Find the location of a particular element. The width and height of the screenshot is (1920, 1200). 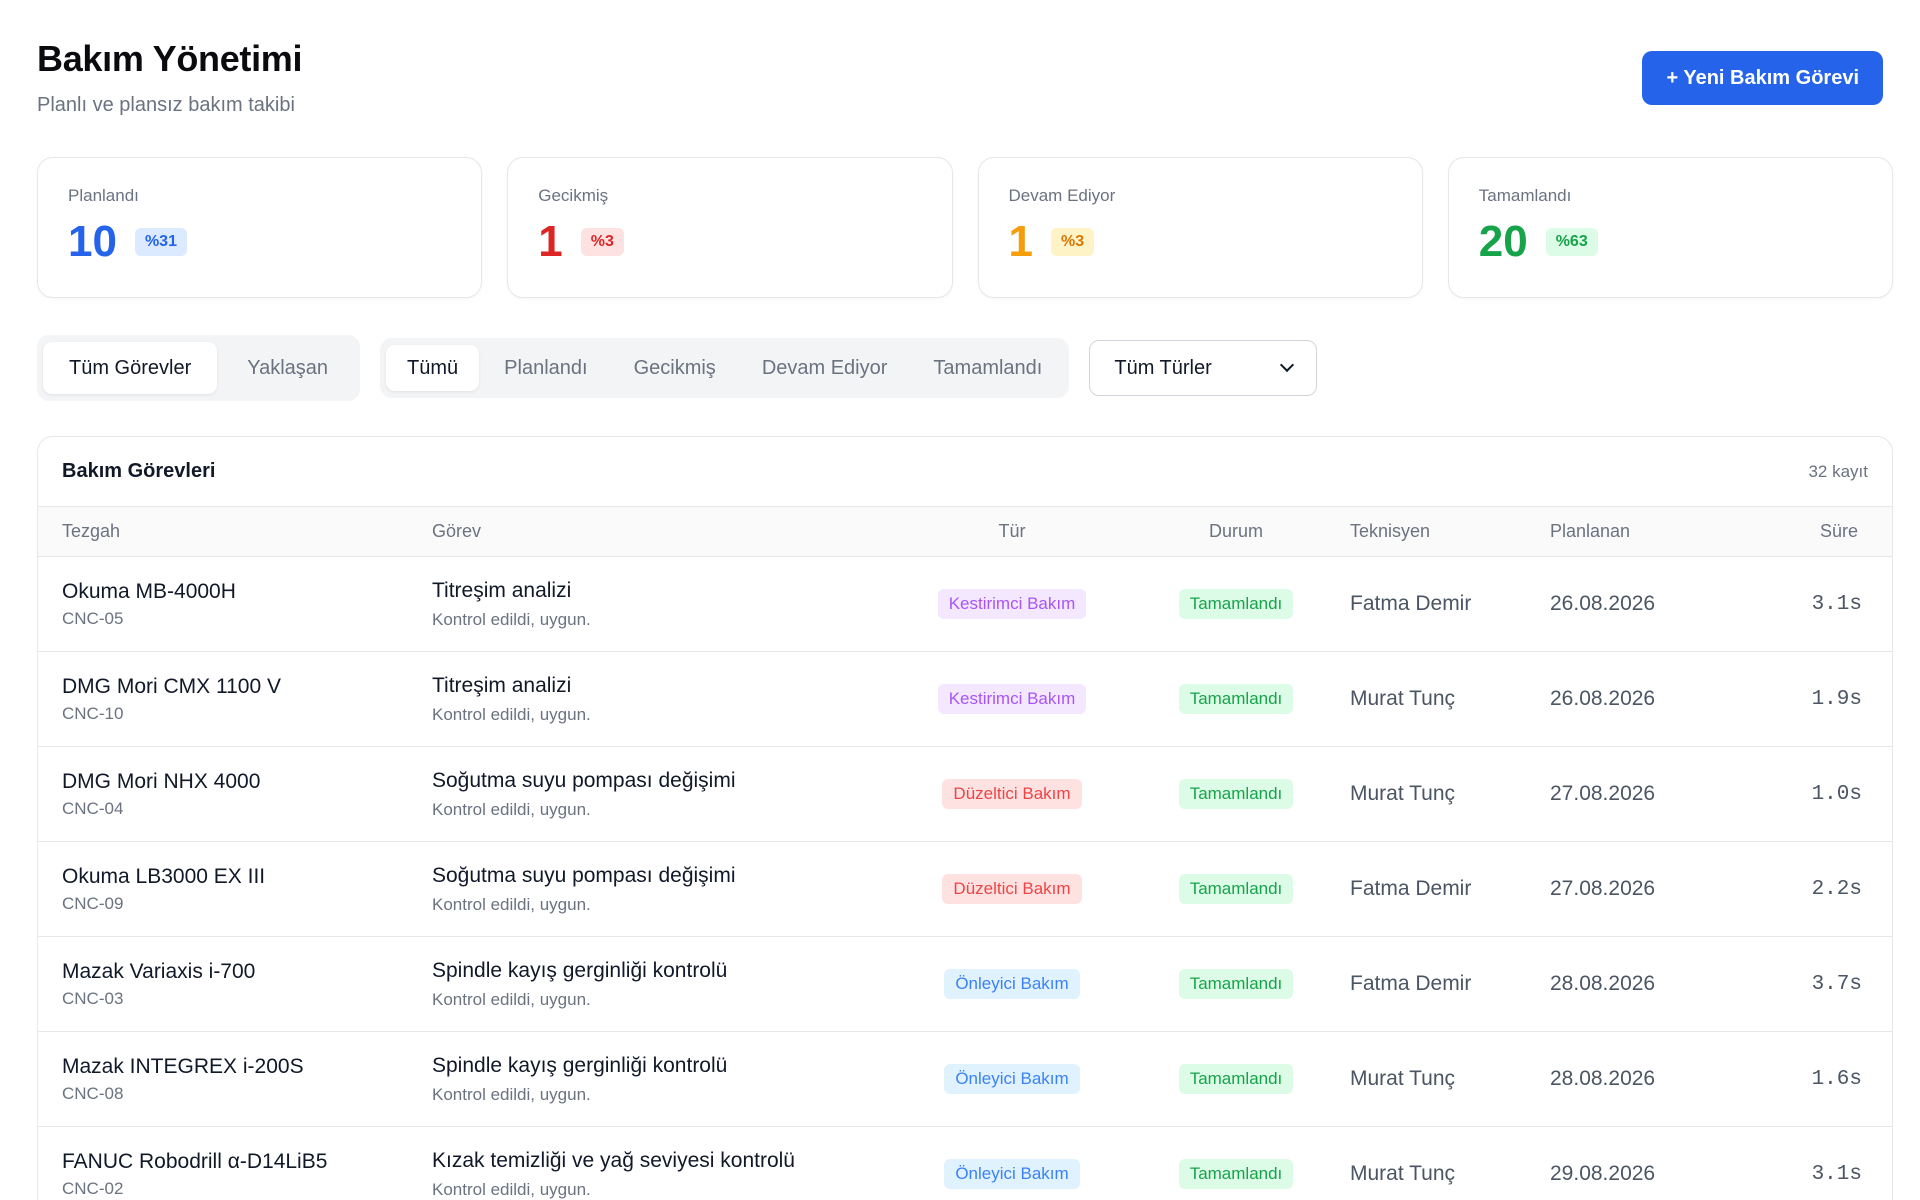

duration: 1.0s is located at coordinates (1836, 794).